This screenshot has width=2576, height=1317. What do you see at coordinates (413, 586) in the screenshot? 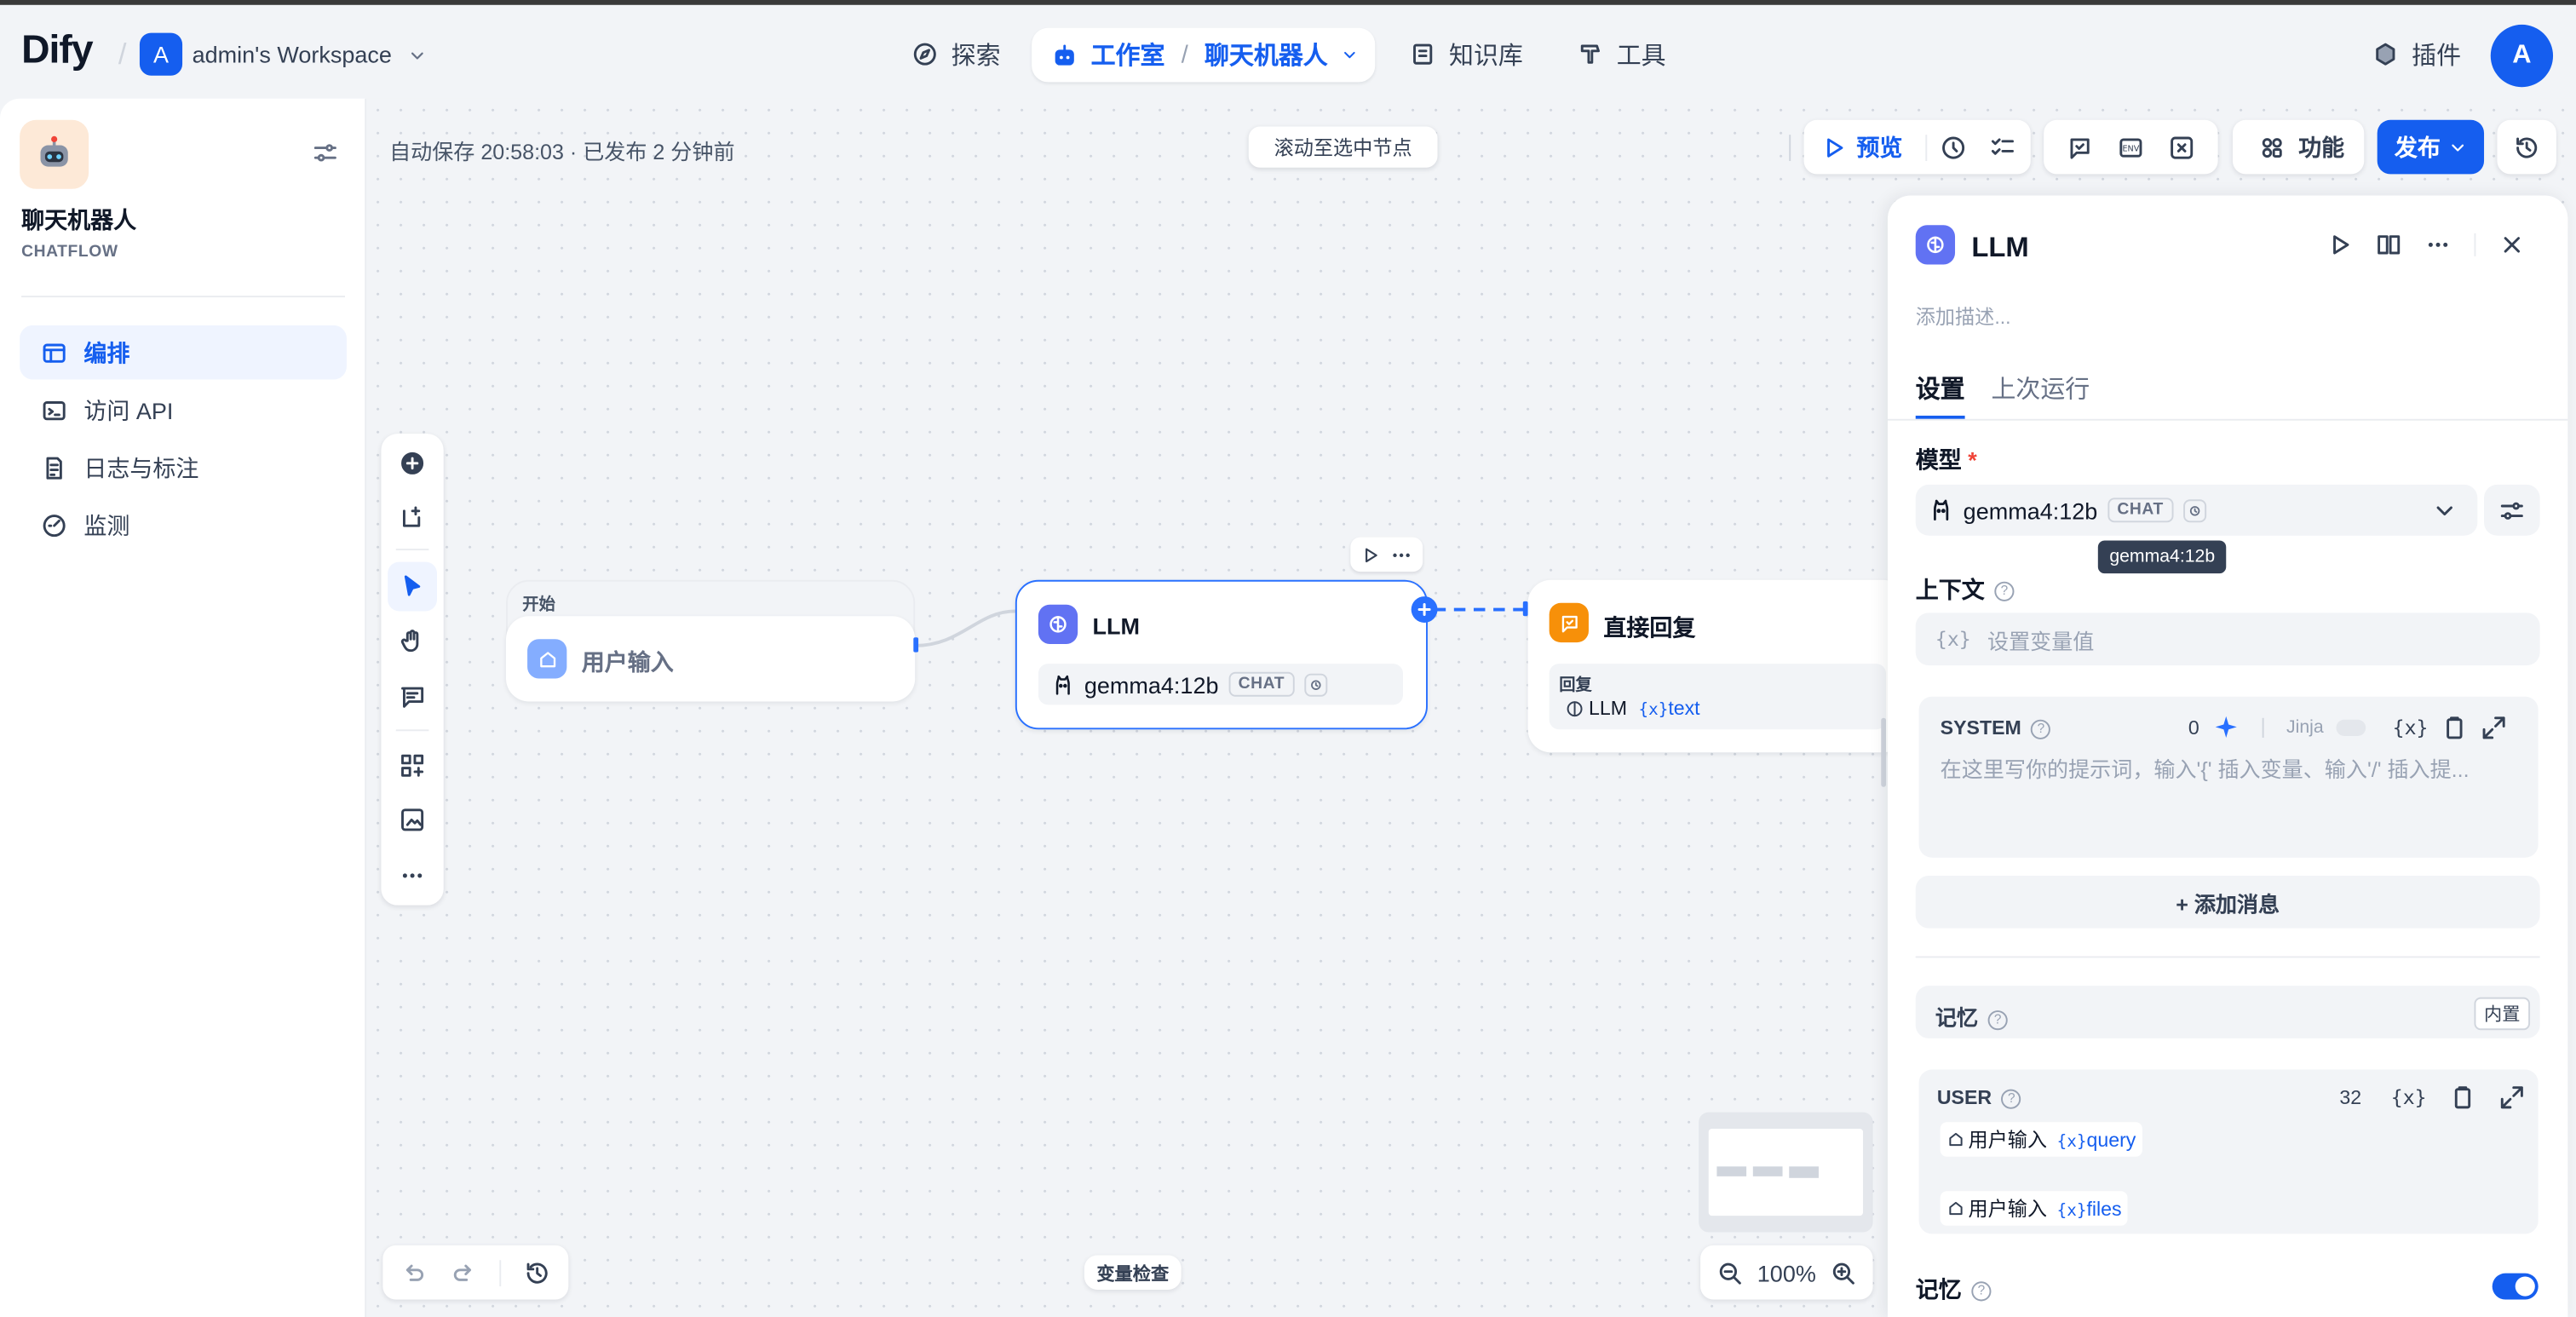
I see `pointer-mode-button` at bounding box center [413, 586].